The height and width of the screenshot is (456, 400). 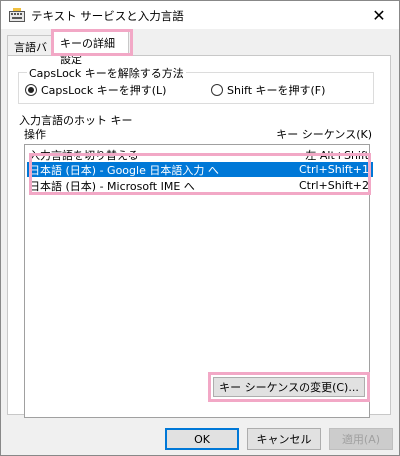 What do you see at coordinates (106, 73) in the screenshot?
I see `capslock-group-title: CapsLock キーを解除する方法` at bounding box center [106, 73].